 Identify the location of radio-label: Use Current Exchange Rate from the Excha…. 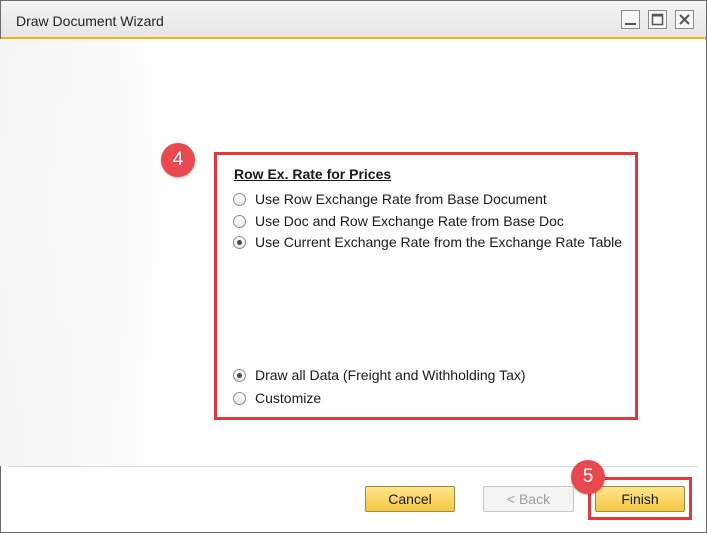
(439, 242).